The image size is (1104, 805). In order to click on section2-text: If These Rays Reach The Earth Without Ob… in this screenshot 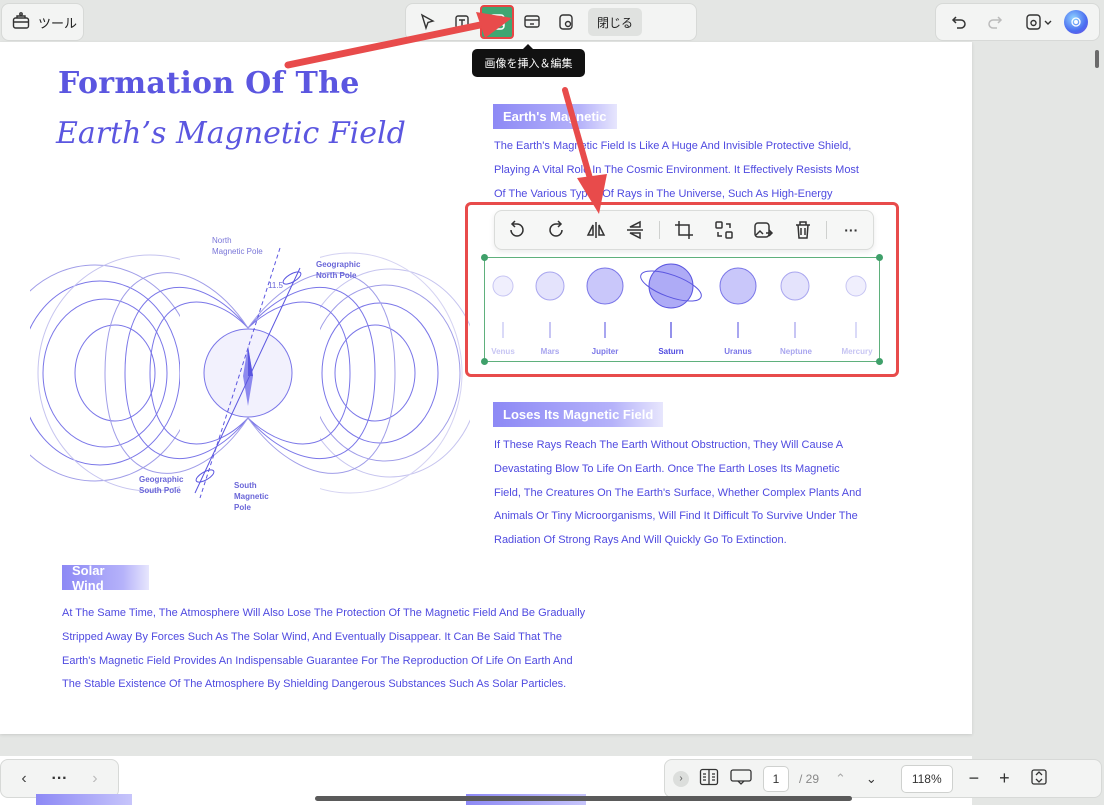, I will do `click(678, 493)`.